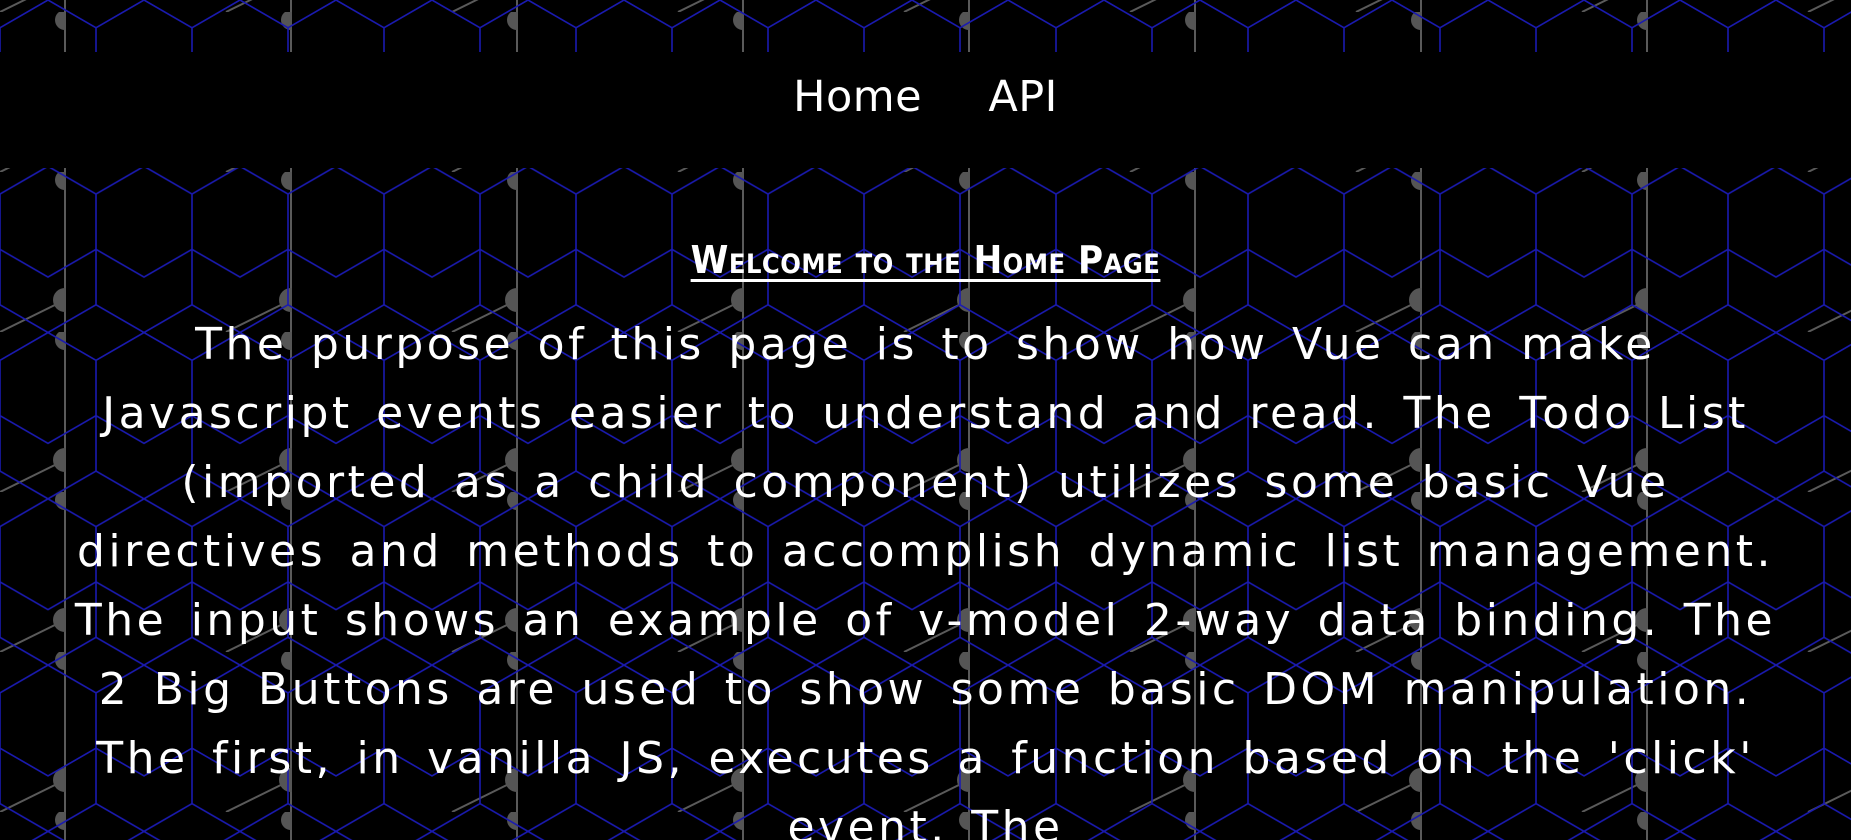 This screenshot has height=840, width=1851. What do you see at coordinates (925, 260) in the screenshot?
I see `page-title: Welcome to the Home Page` at bounding box center [925, 260].